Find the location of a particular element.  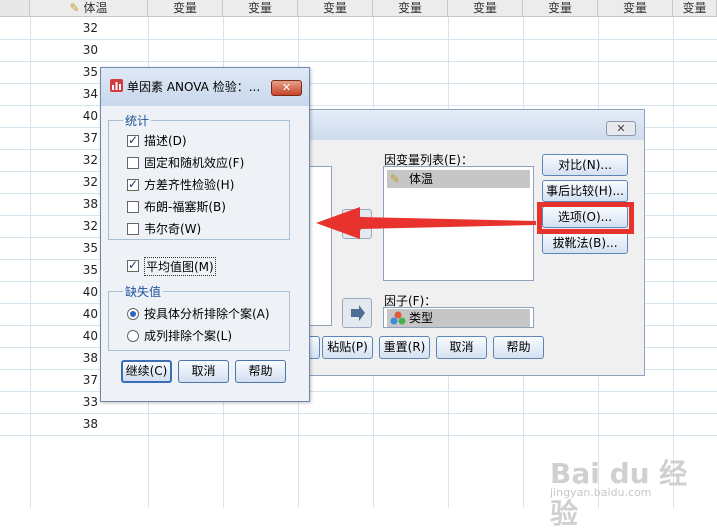

homogeneity-test-checkbox is located at coordinates (133, 184).